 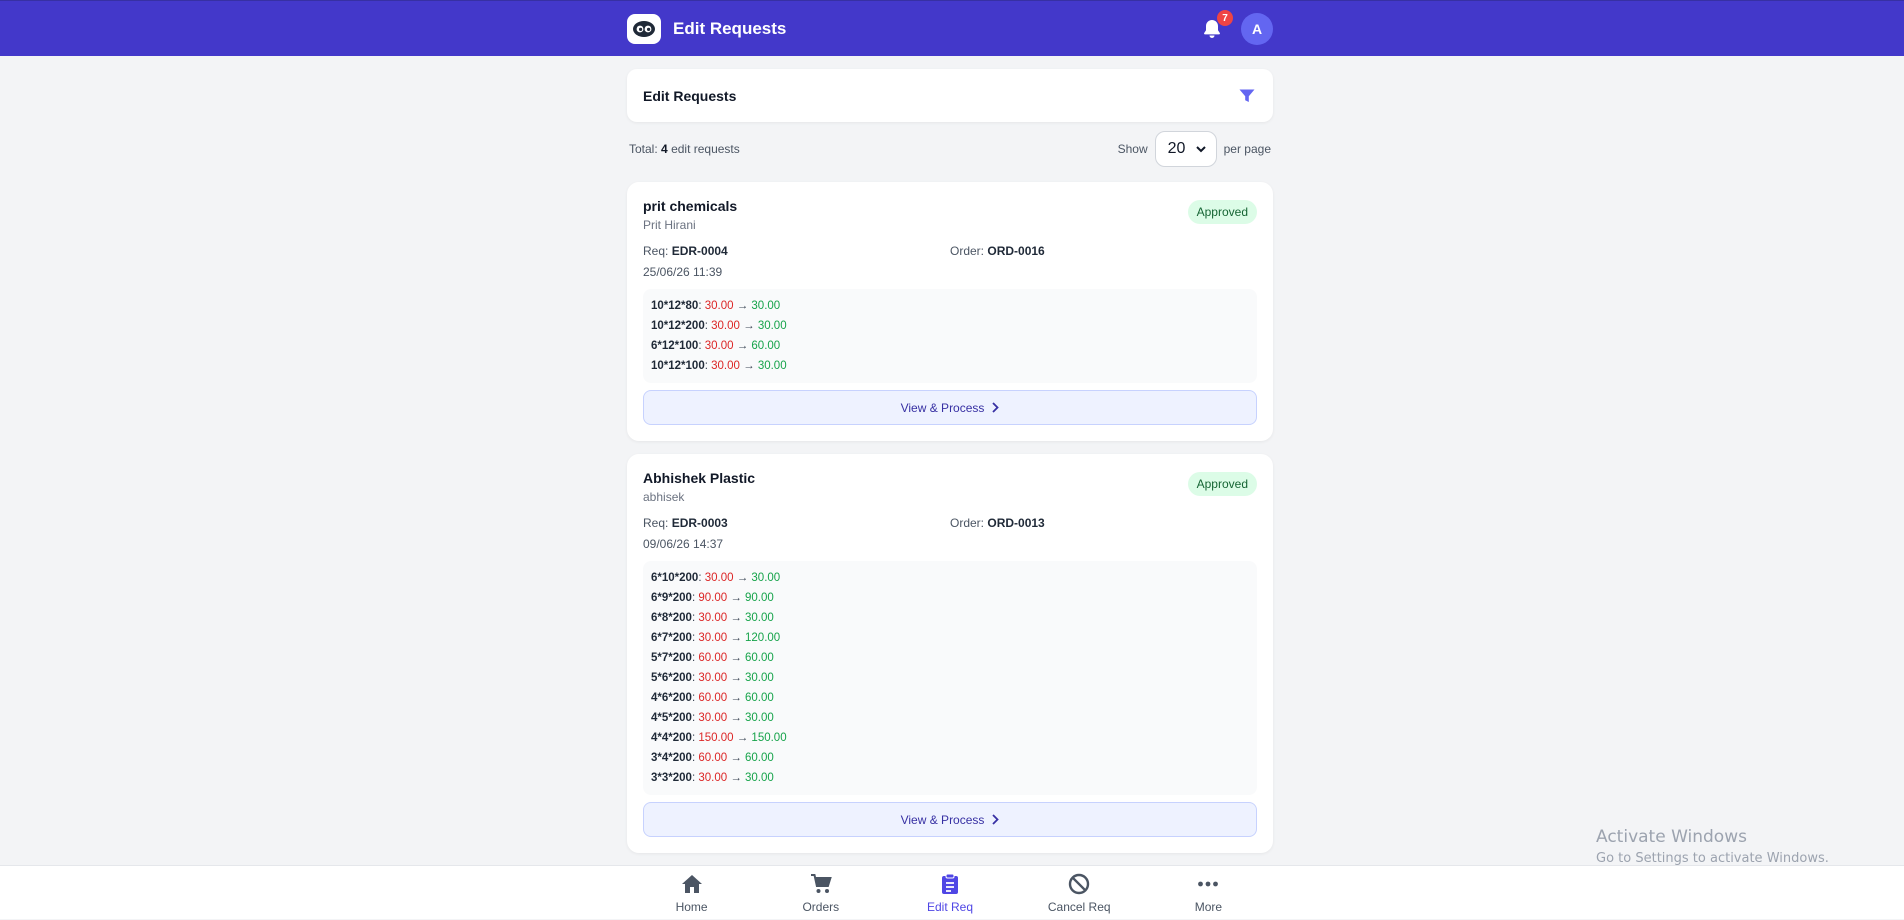 I want to click on nav-label-orders: Orders, so click(x=821, y=906).